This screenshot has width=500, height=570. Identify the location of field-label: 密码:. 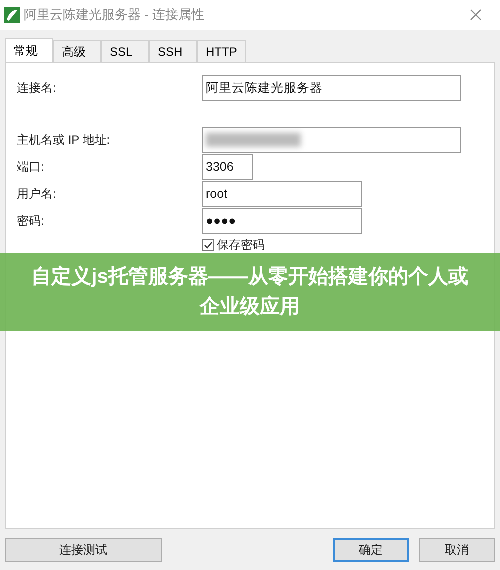
(31, 221).